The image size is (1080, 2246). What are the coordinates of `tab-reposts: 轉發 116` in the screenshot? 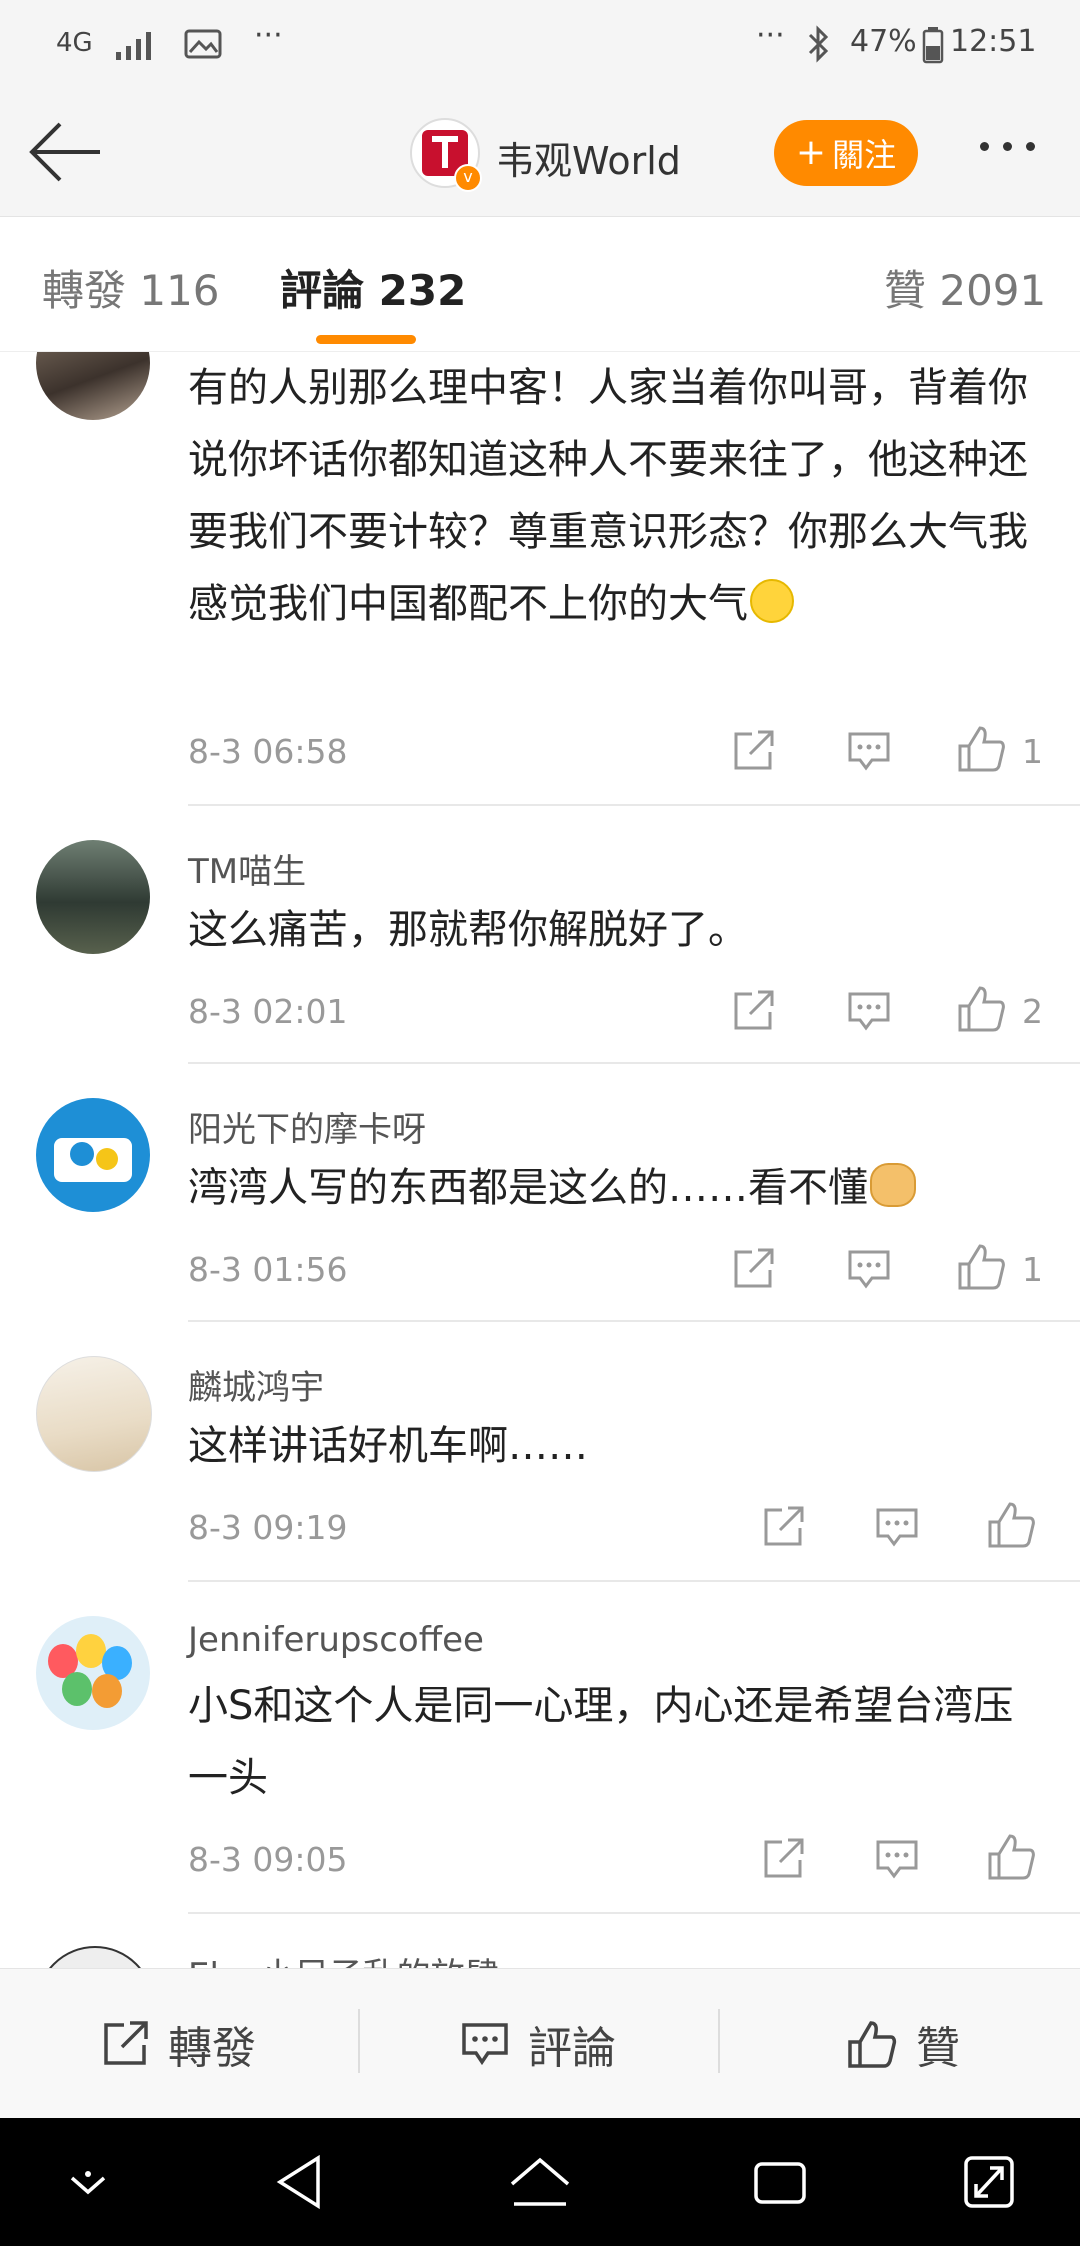 It's located at (131, 287).